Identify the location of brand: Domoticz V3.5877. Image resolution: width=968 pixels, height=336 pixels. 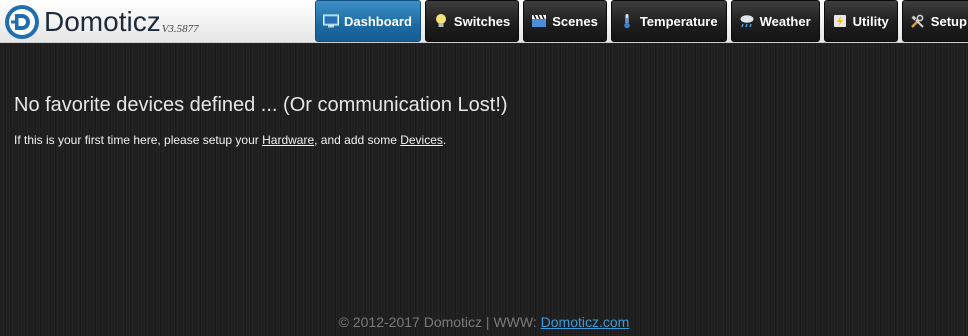
(101, 22).